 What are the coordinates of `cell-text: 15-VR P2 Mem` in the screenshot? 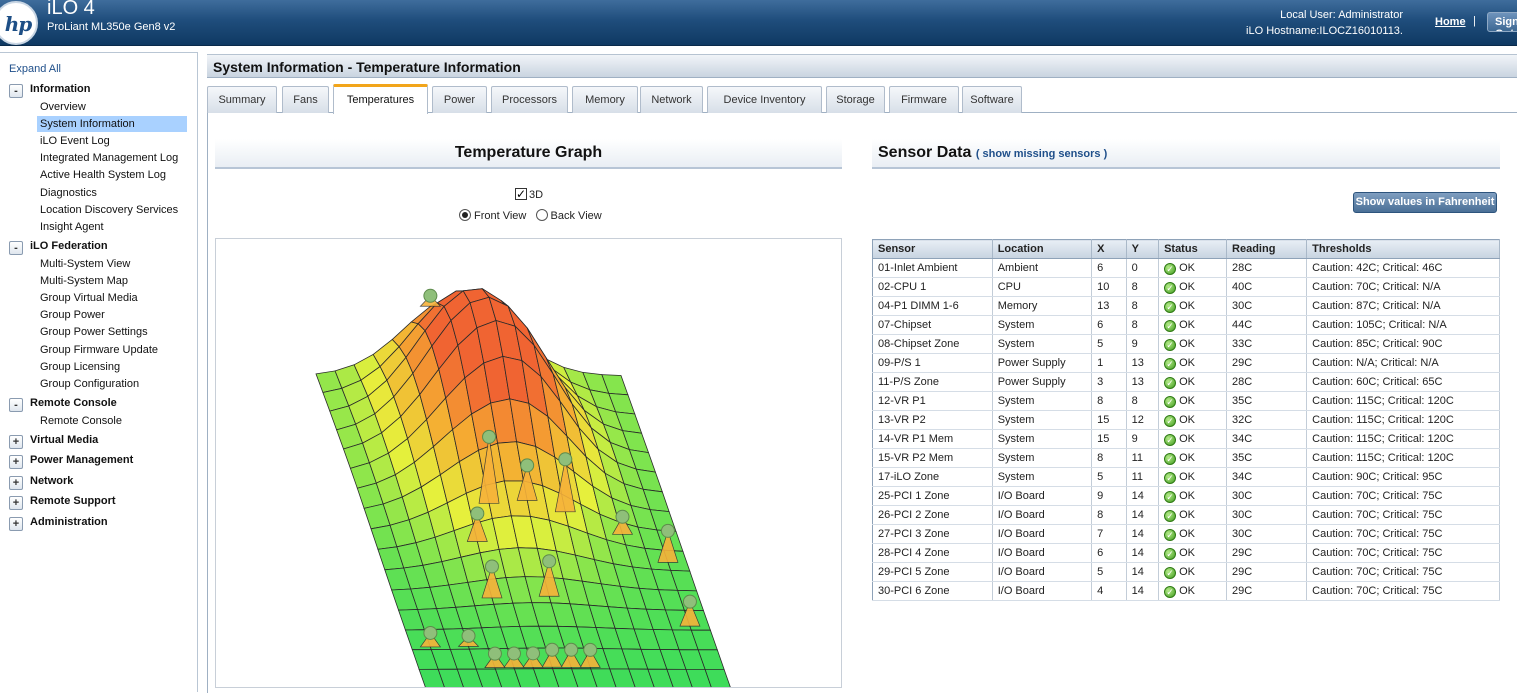 It's located at (916, 458).